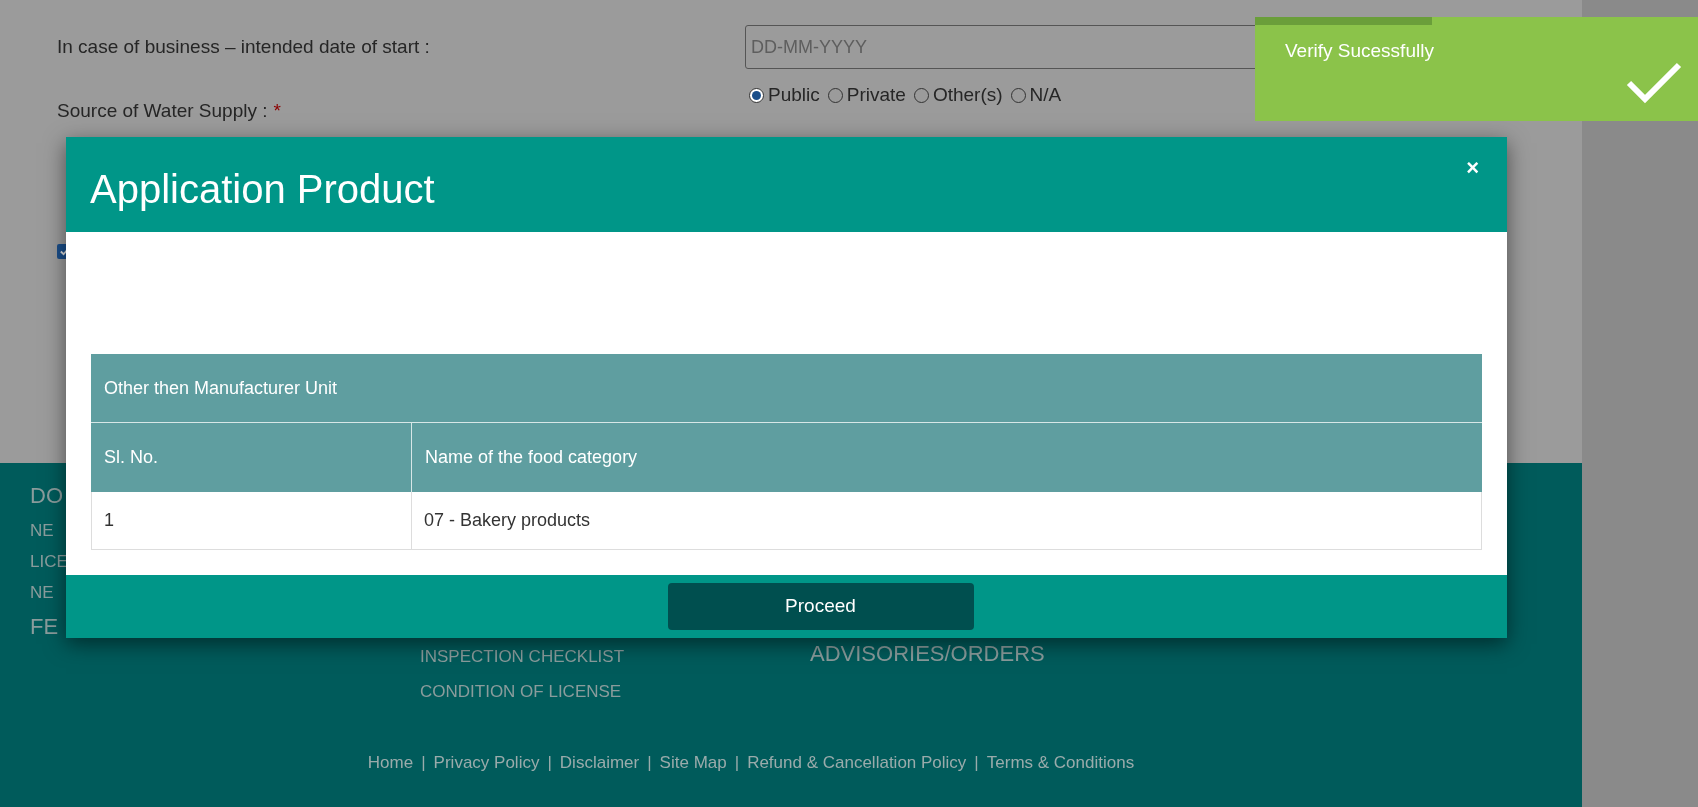  I want to click on footer-link: Refund & Cancellation Policy, so click(857, 763).